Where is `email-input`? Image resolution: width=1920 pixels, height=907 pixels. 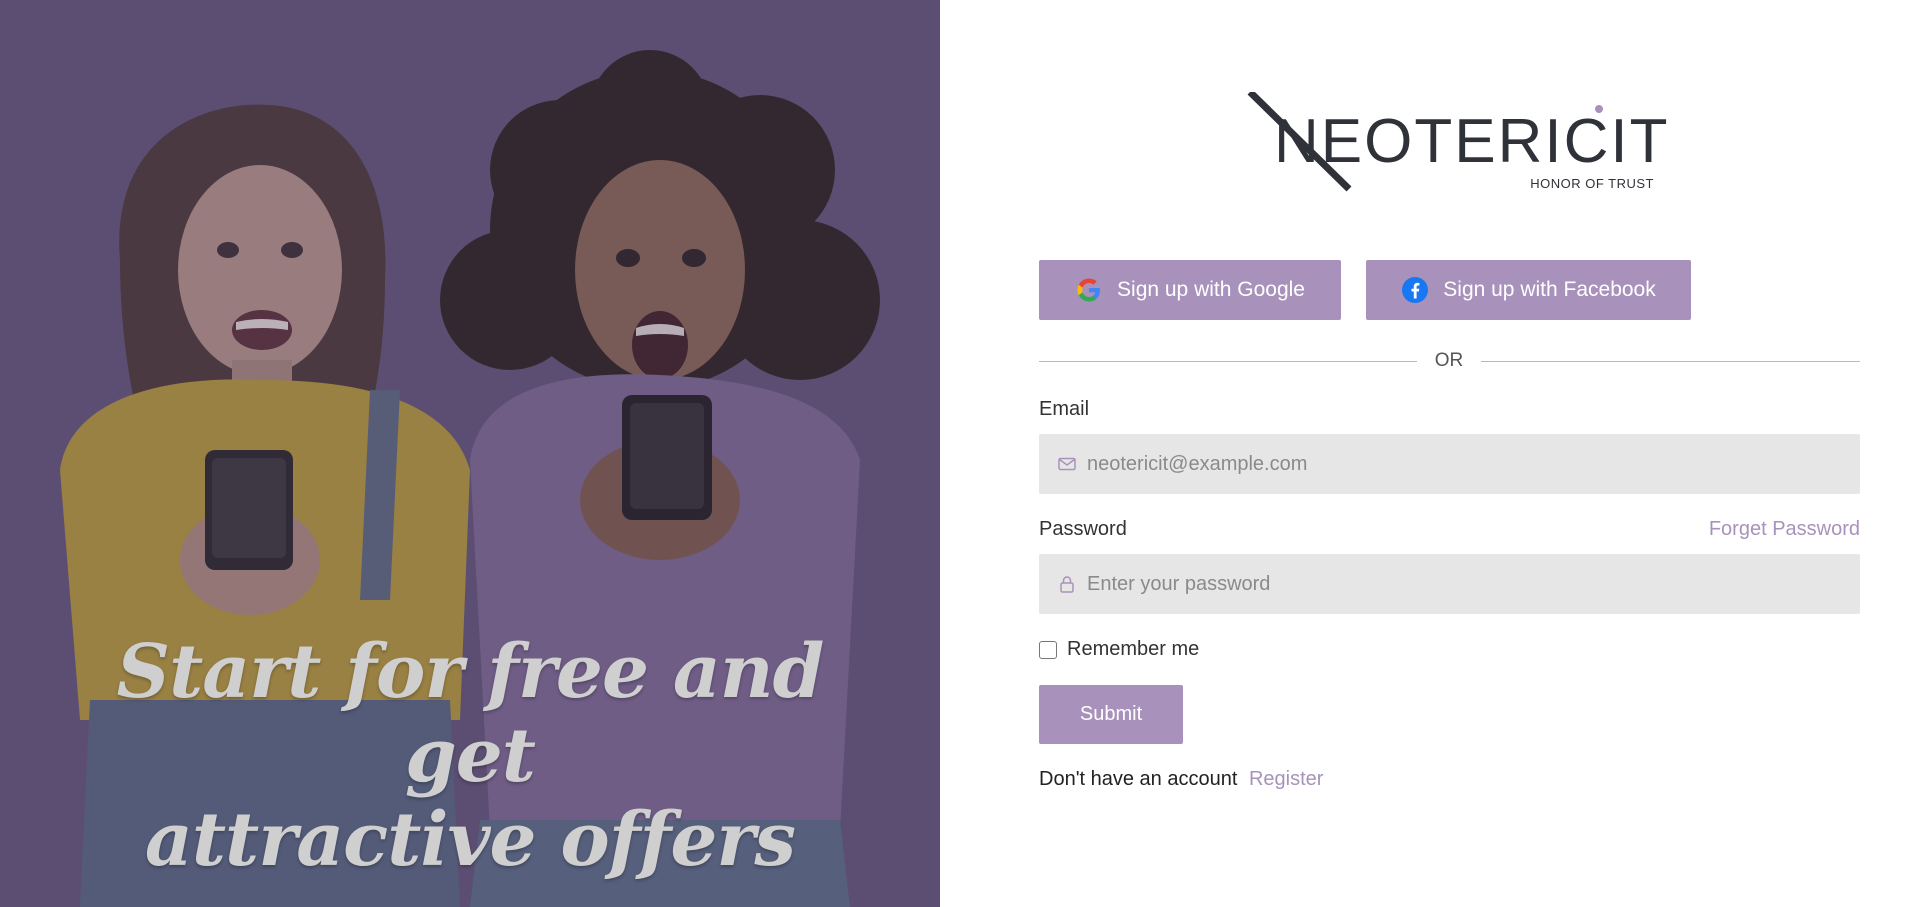
email-input is located at coordinates (1467, 464).